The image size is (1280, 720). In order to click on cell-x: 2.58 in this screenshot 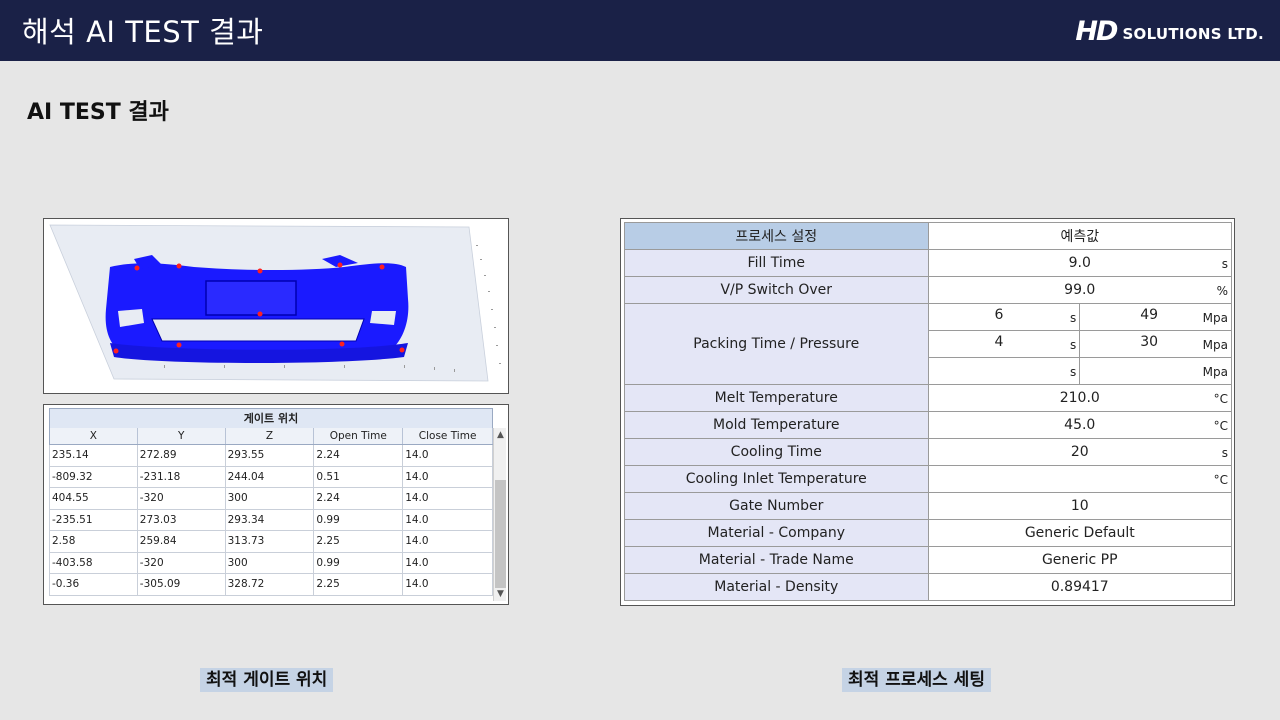, I will do `click(94, 541)`.